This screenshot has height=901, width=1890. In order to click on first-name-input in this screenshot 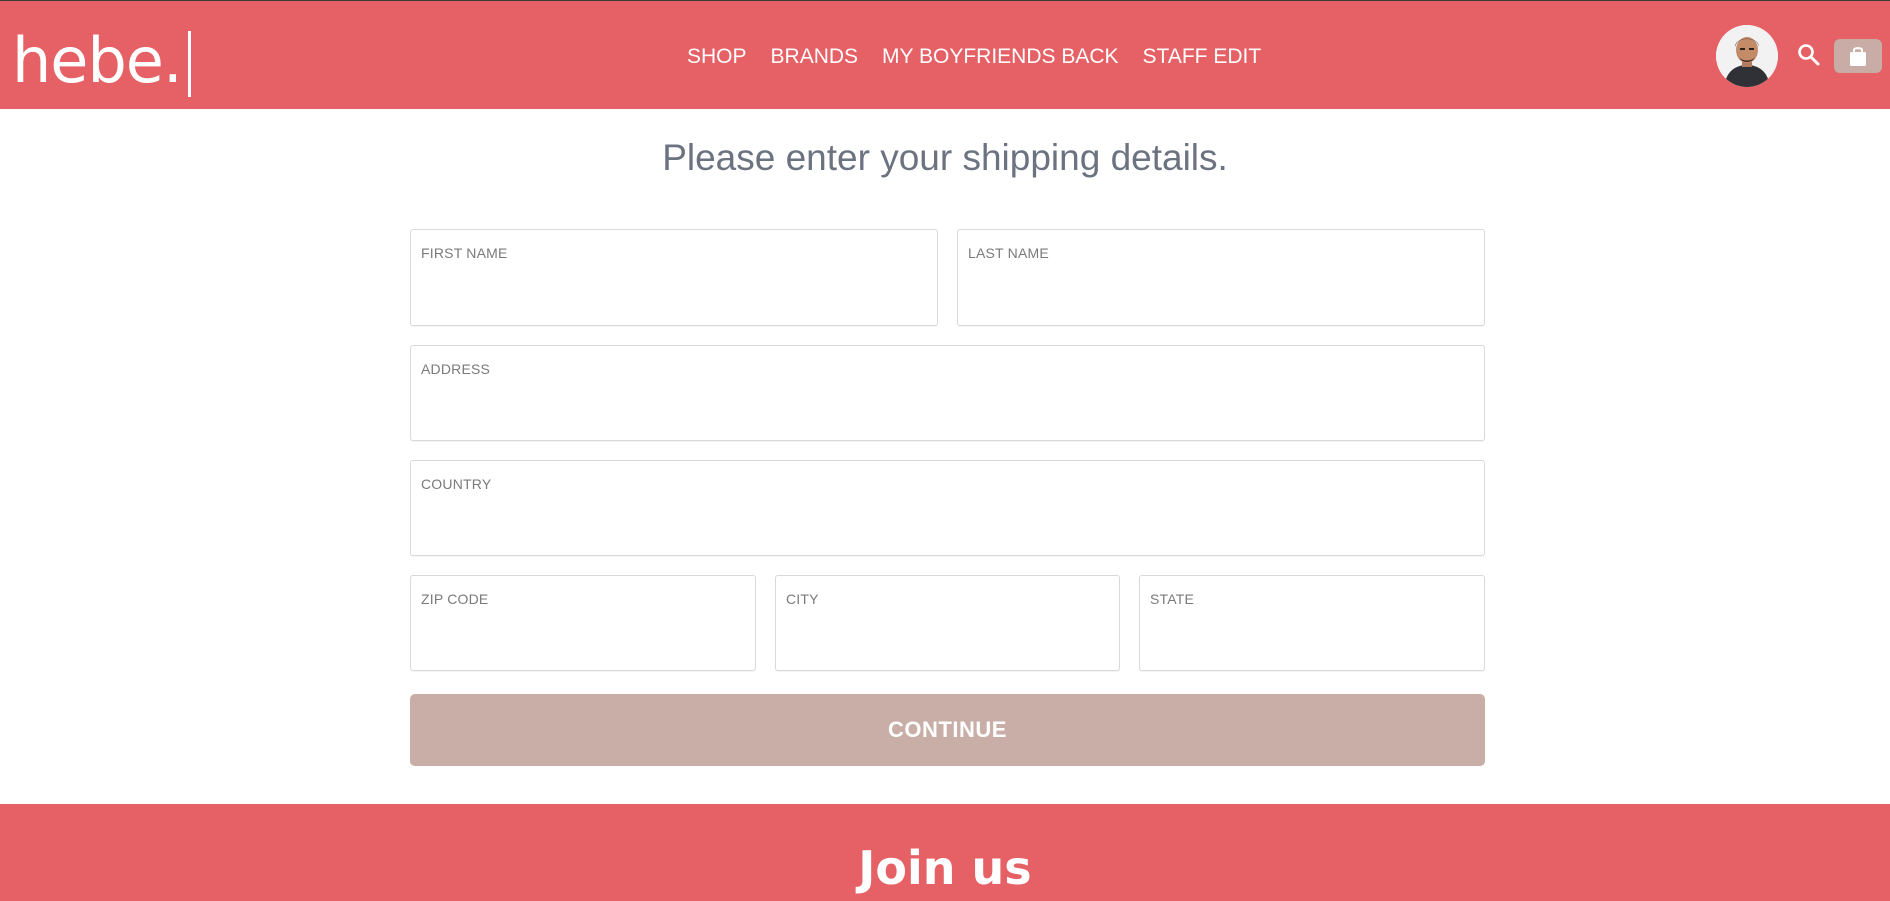, I will do `click(674, 290)`.